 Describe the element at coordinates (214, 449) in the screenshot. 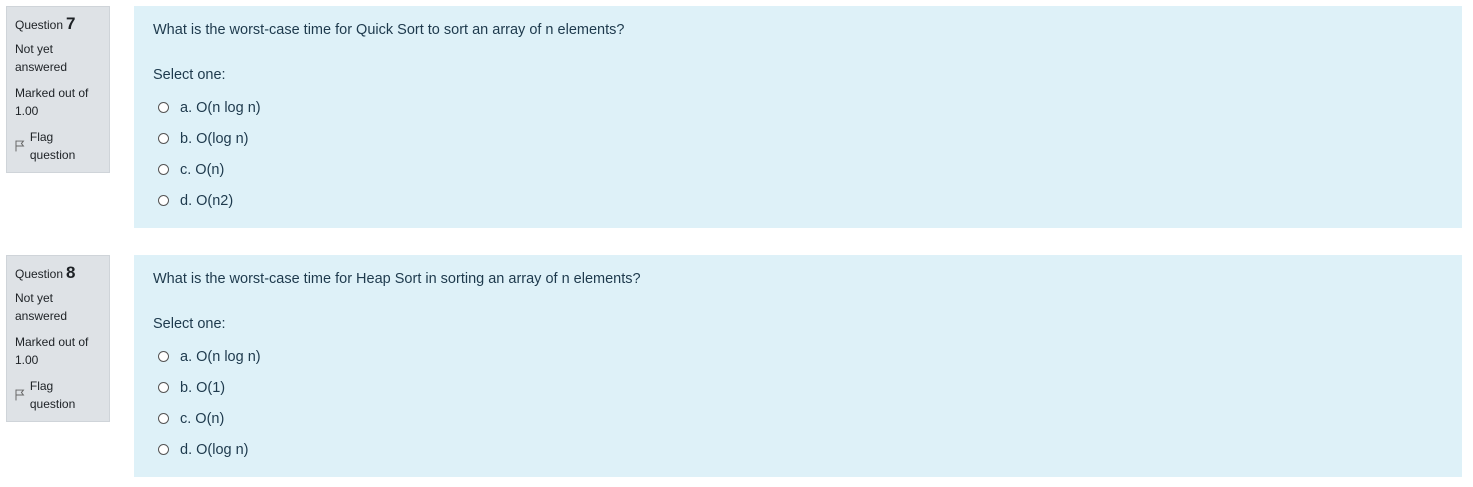

I see `answer-label: d. O(log n)` at that location.